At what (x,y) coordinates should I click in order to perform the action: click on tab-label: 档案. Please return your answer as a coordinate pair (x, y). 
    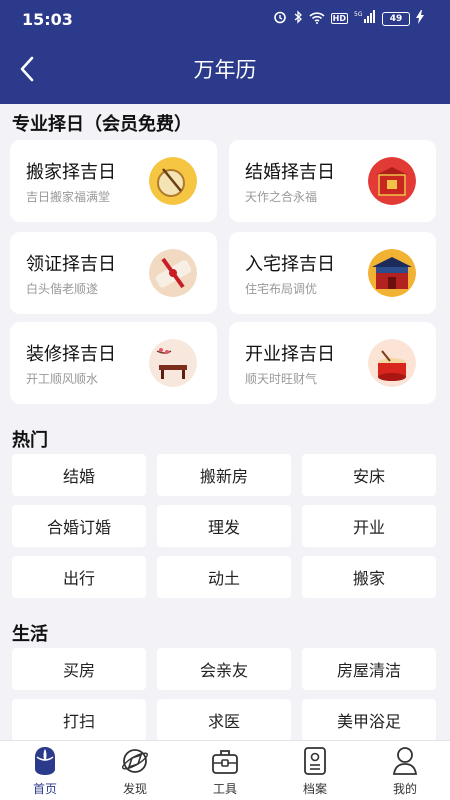
    Looking at the image, I should click on (314, 789).